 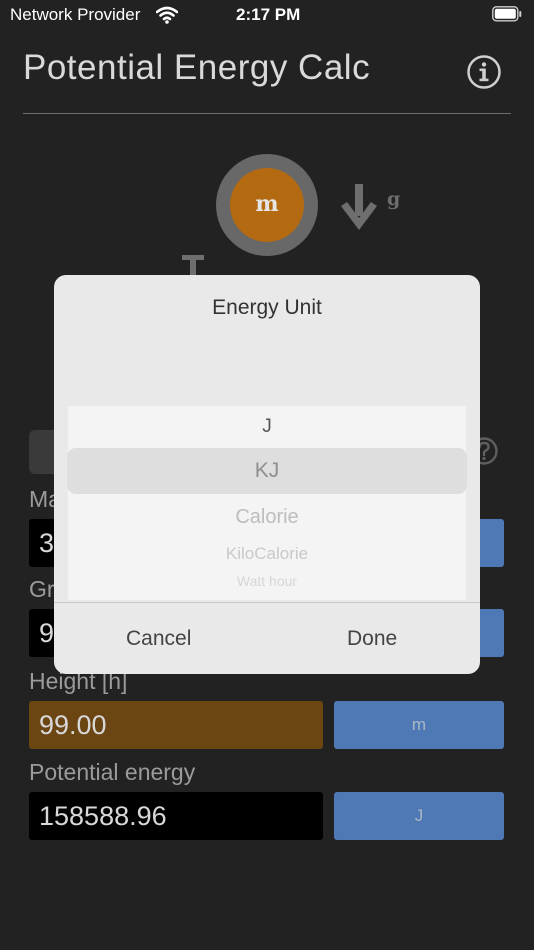 What do you see at coordinates (394, 199) in the screenshot?
I see `gravity-label: g` at bounding box center [394, 199].